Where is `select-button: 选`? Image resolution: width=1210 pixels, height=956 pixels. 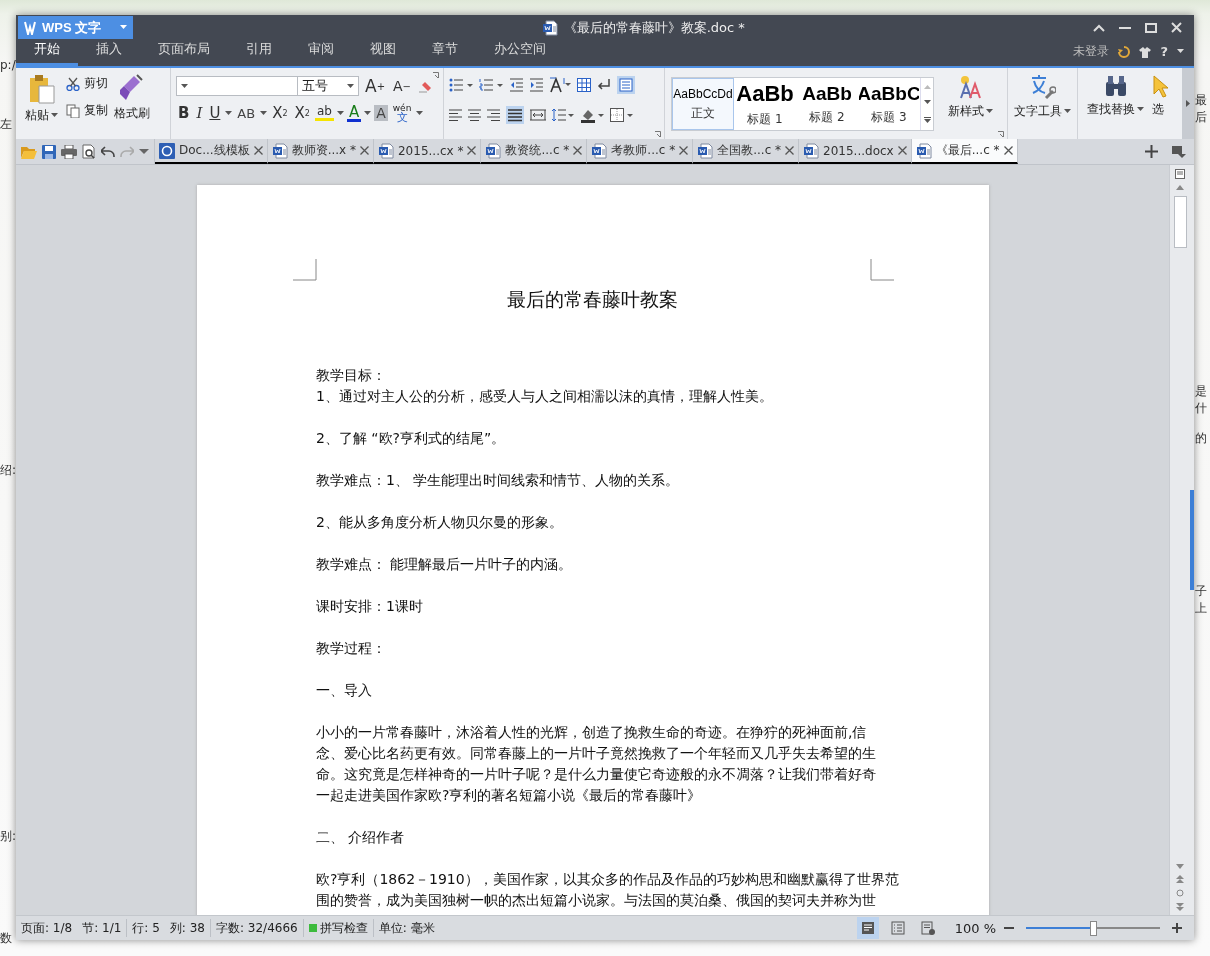
select-button: 选 is located at coordinates (1160, 105).